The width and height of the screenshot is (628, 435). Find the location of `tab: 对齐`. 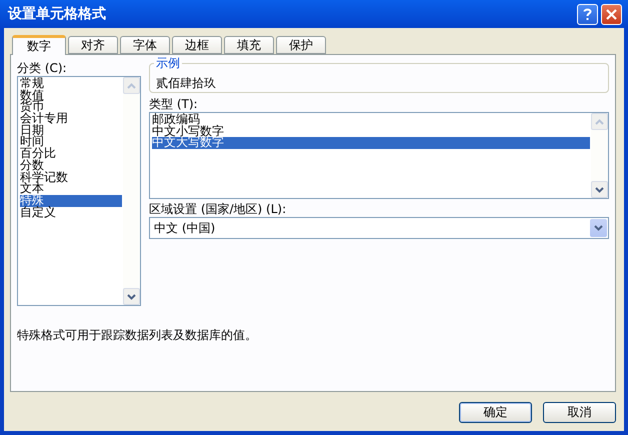

tab: 对齐 is located at coordinates (93, 45).